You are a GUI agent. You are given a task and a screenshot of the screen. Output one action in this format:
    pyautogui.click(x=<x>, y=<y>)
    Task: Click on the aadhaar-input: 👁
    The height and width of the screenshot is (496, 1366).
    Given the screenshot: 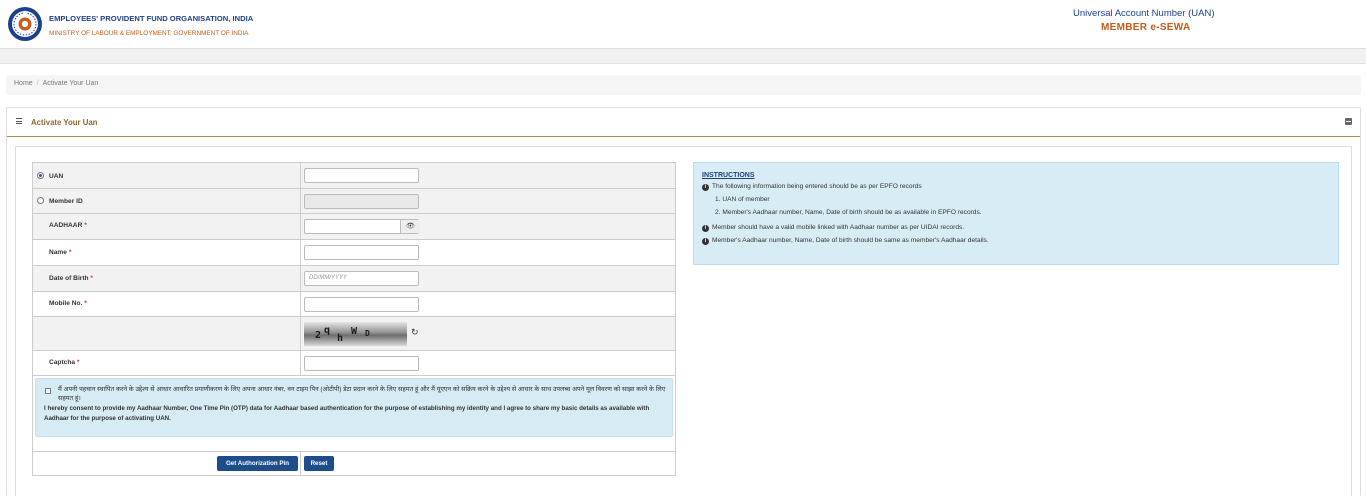 What is the action you would take?
    pyautogui.click(x=362, y=226)
    